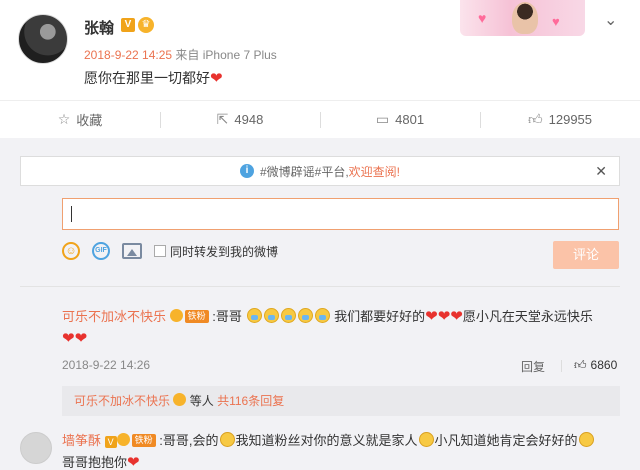  What do you see at coordinates (410, 119) in the screenshot?
I see `comment-count: 4801` at bounding box center [410, 119].